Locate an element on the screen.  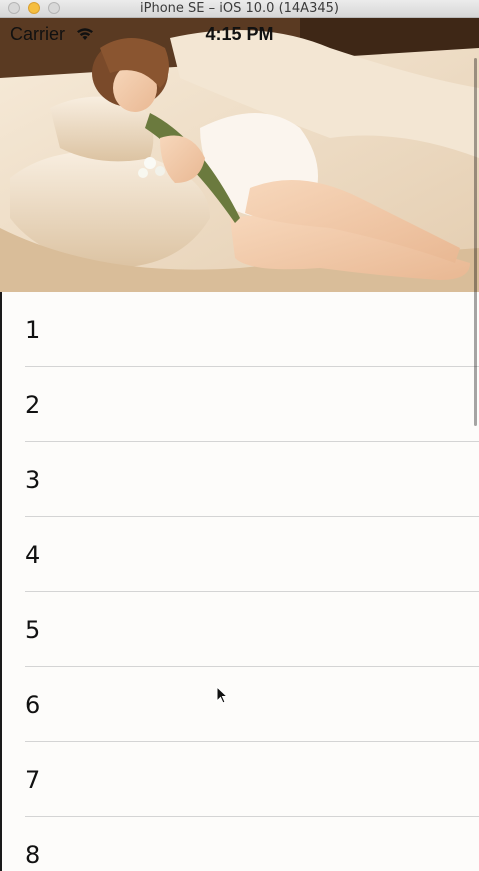
table-row: 3 is located at coordinates (239, 479).